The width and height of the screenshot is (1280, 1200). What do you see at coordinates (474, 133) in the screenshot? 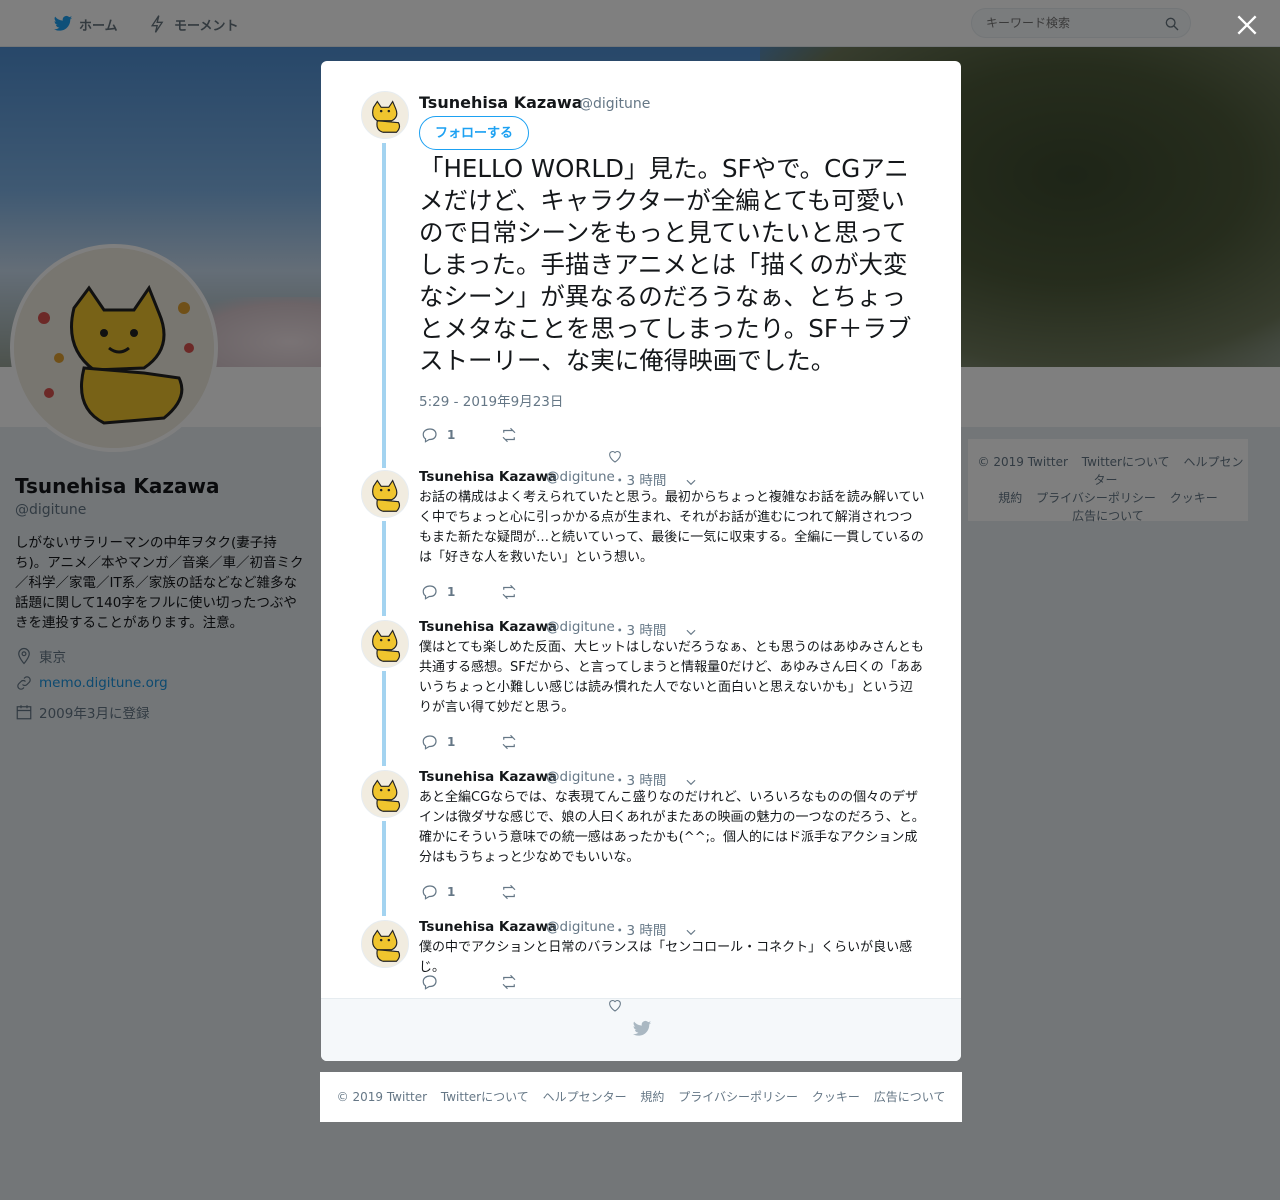
I see `follow-button: フォローする` at bounding box center [474, 133].